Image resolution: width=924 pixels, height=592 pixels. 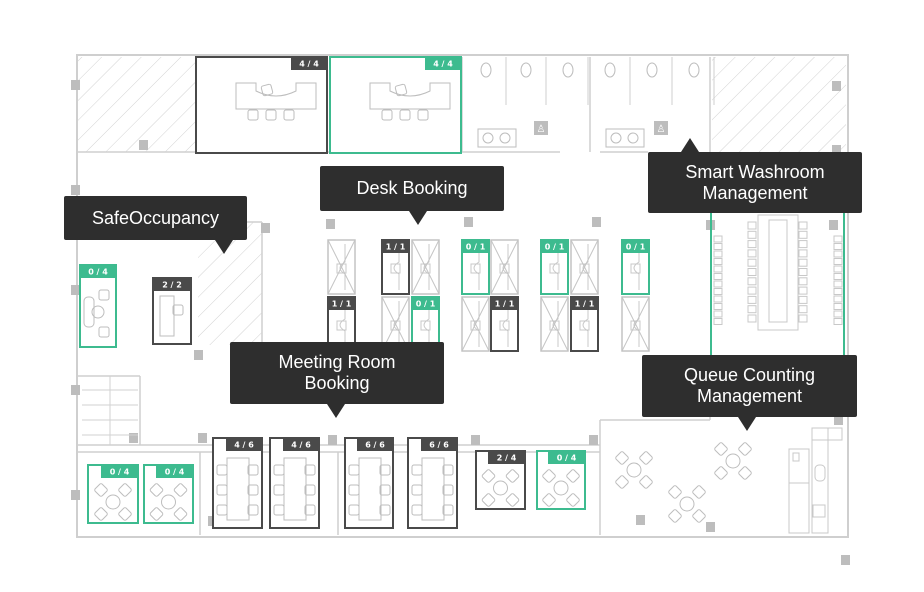 What do you see at coordinates (261, 105) in the screenshot?
I see `room-outline` at bounding box center [261, 105].